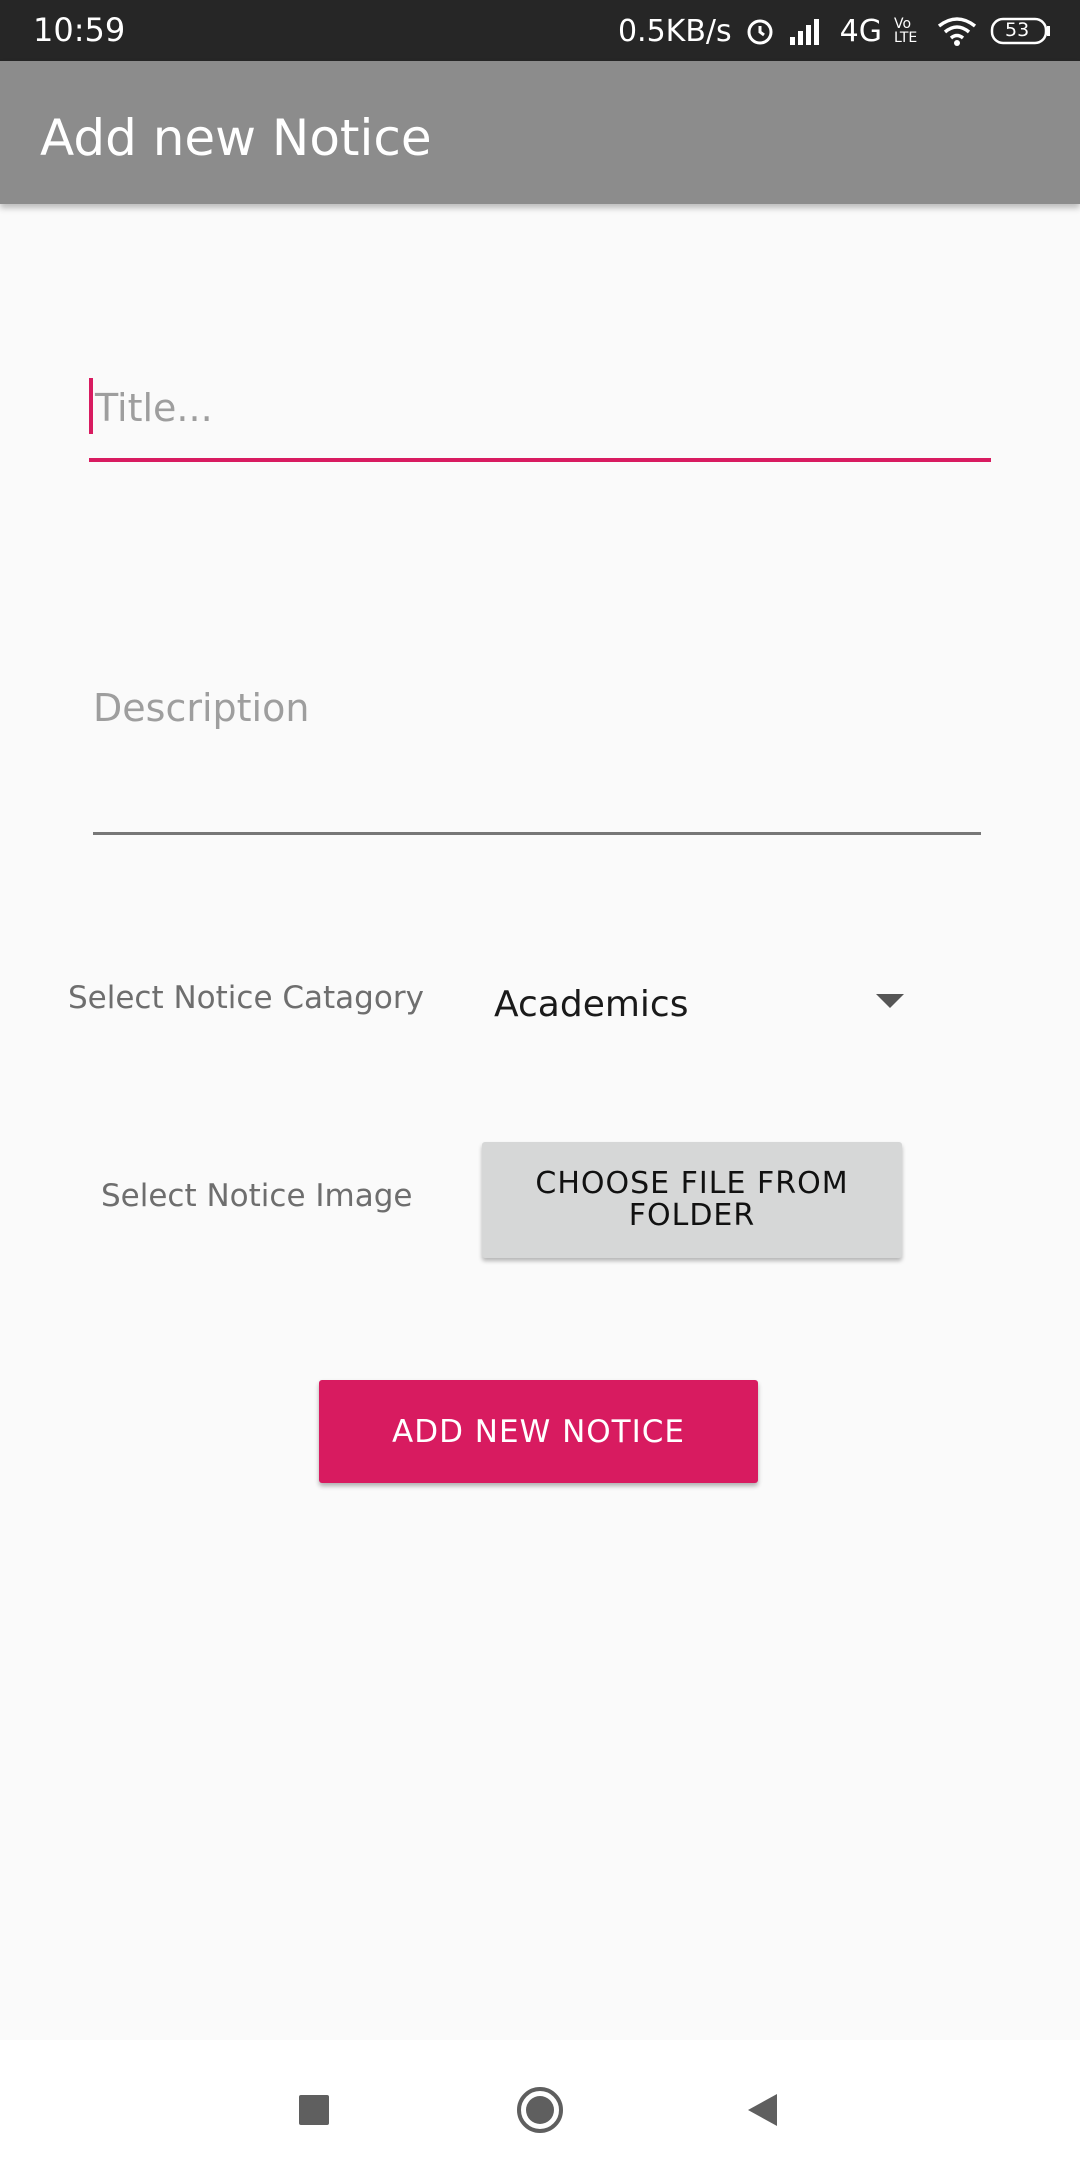 This screenshot has width=1080, height=2160. What do you see at coordinates (538, 1431) in the screenshot?
I see `add-notice-button: ADD NEW NOTICE` at bounding box center [538, 1431].